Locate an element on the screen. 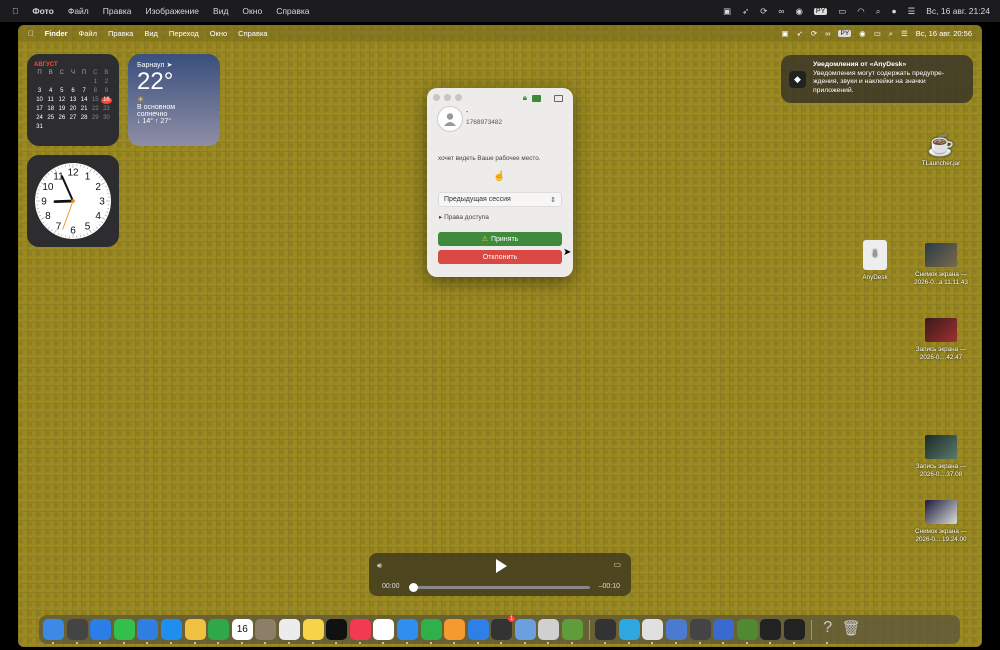 The image size is (1000, 650). clock-text: Вс, 16 авг. 21:24 is located at coordinates (958, 11).